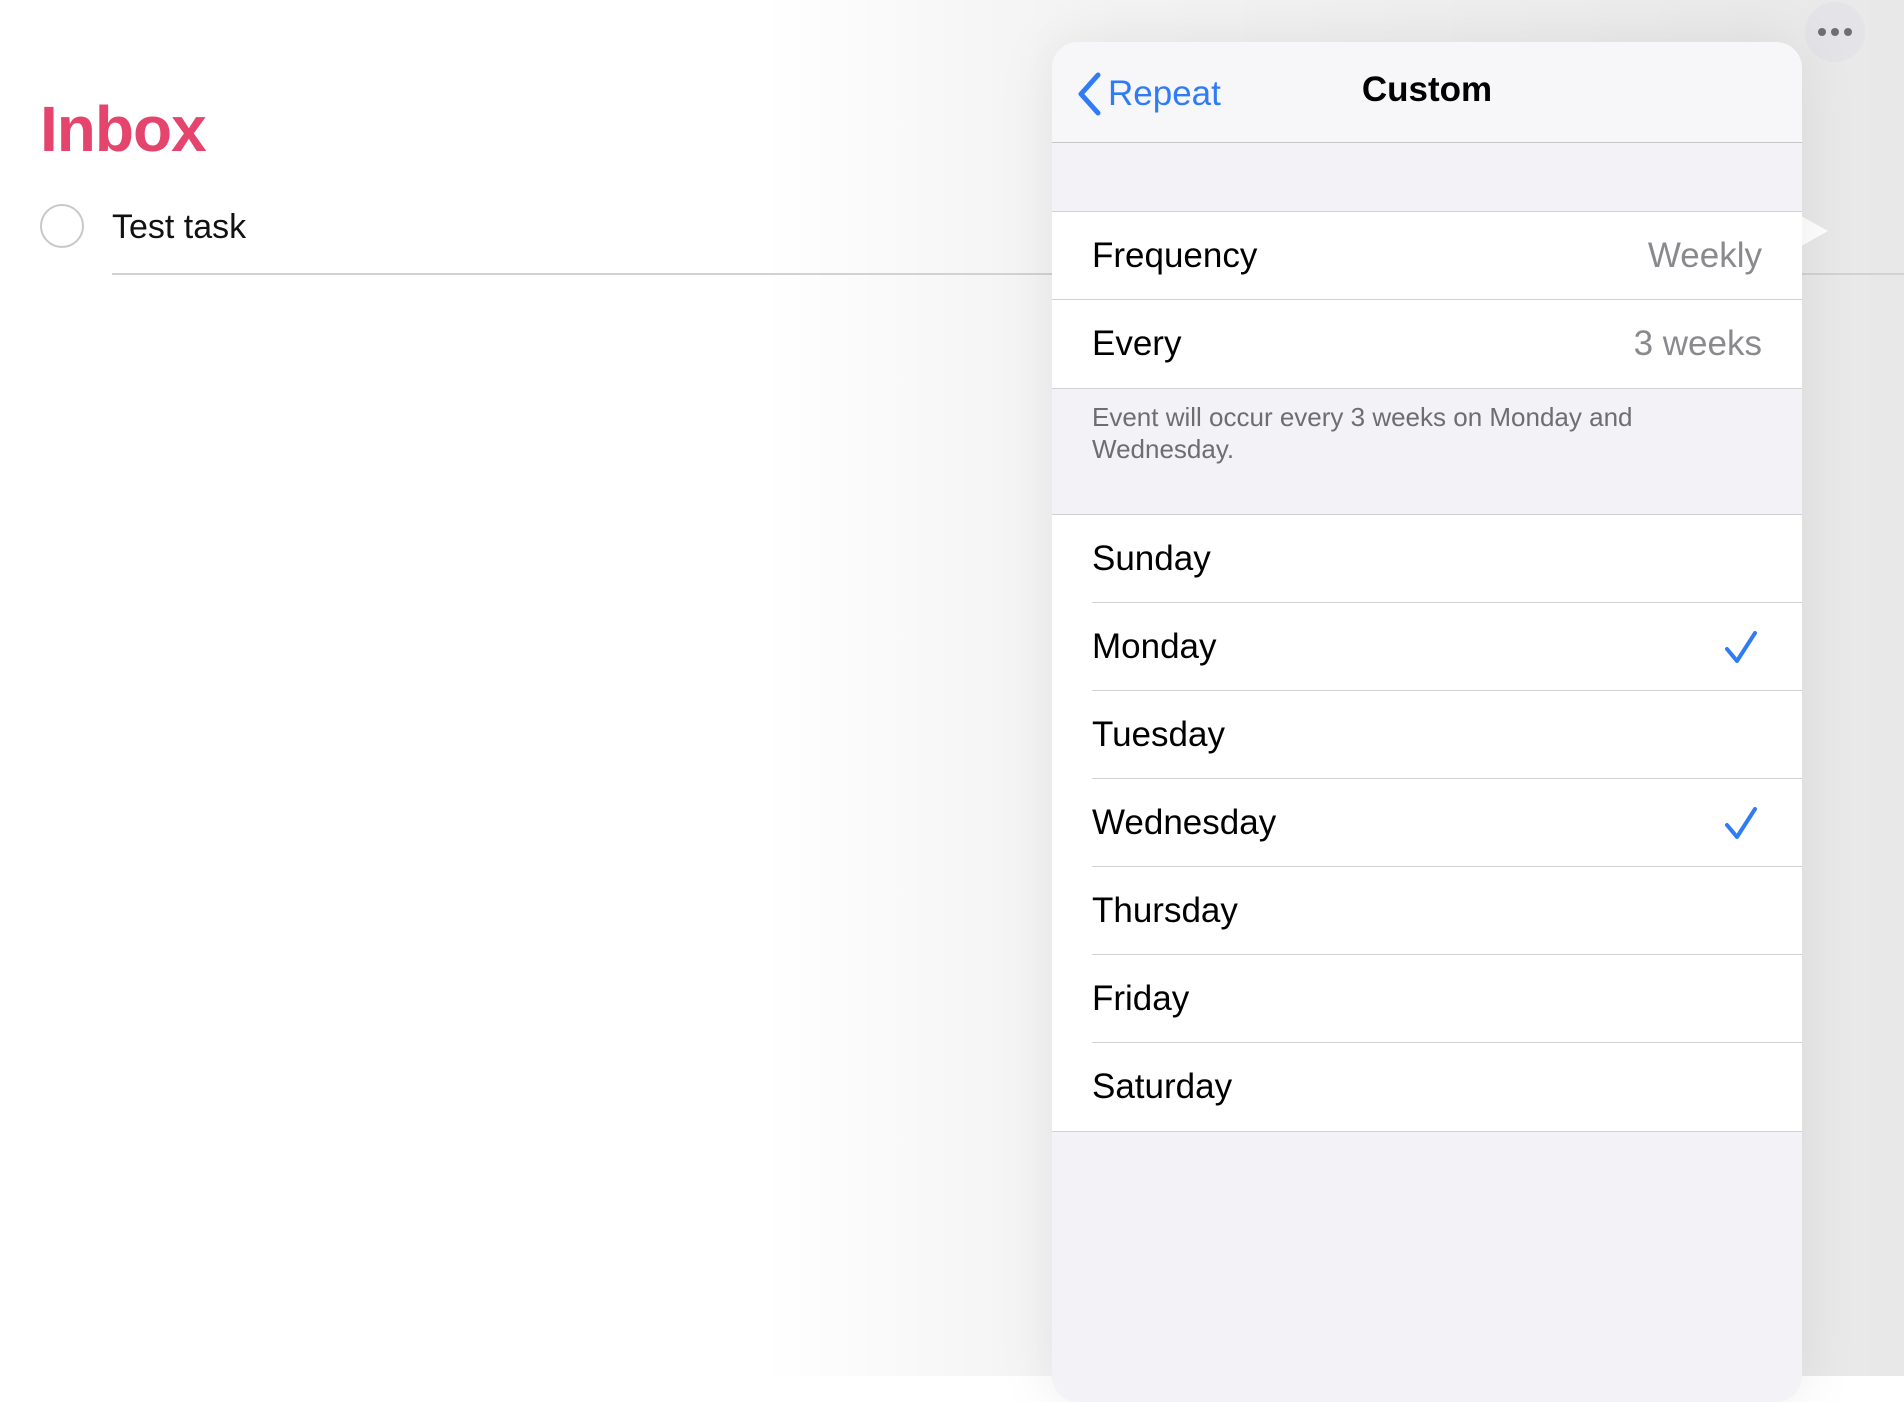  What do you see at coordinates (1427, 256) in the screenshot?
I see `frequency-row: Frequency Weekly` at bounding box center [1427, 256].